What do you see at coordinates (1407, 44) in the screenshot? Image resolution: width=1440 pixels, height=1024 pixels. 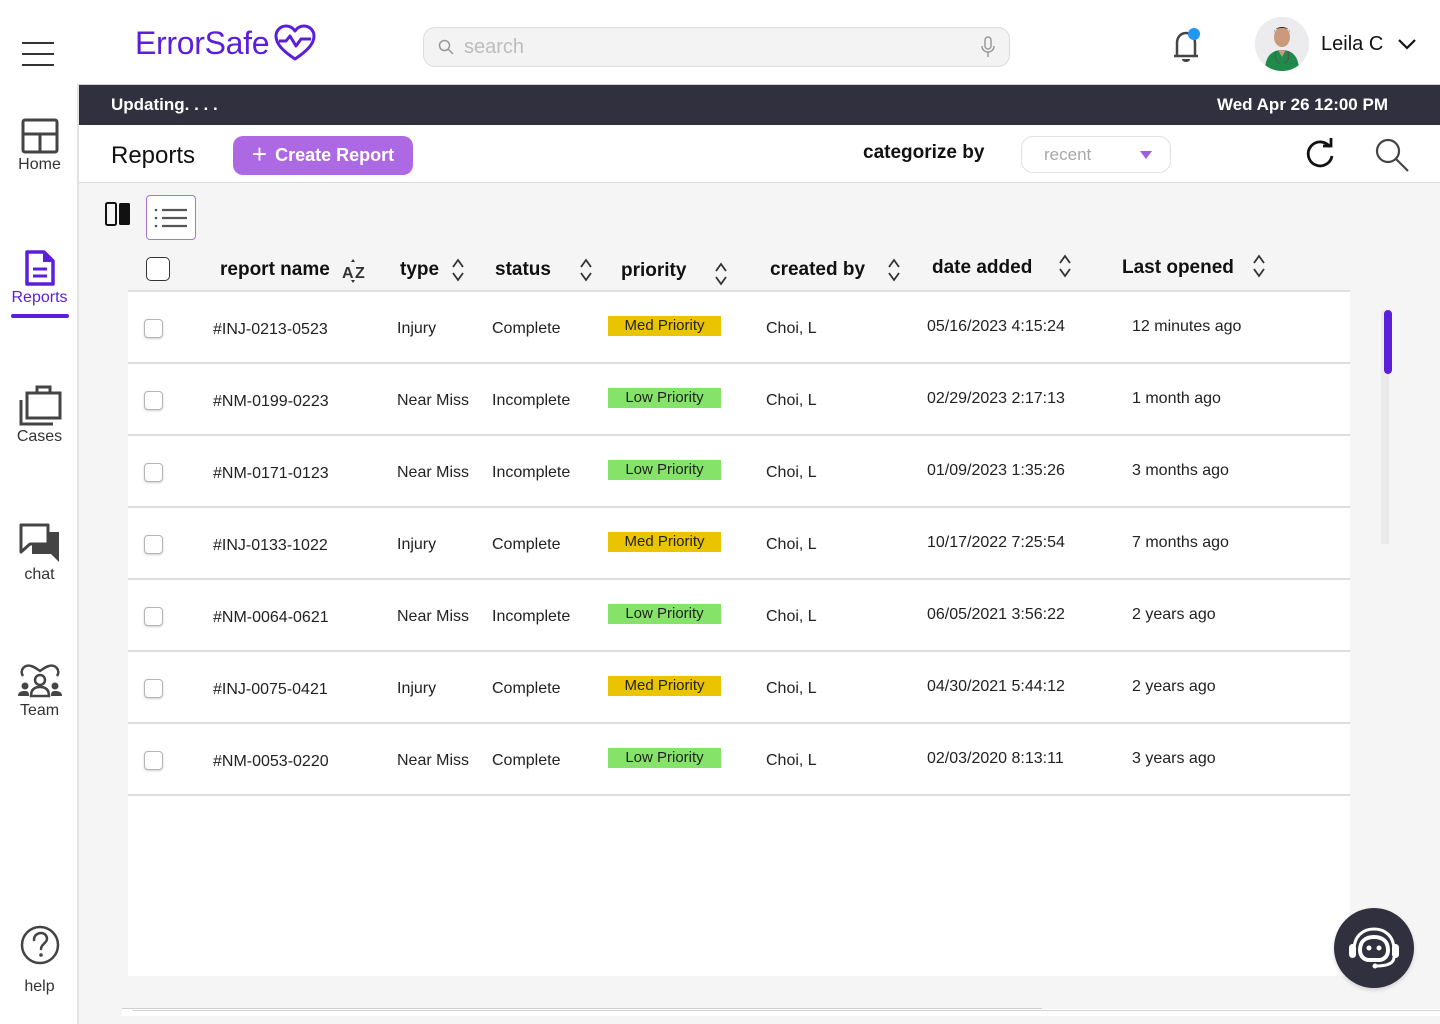 I see `chevron-down-icon` at bounding box center [1407, 44].